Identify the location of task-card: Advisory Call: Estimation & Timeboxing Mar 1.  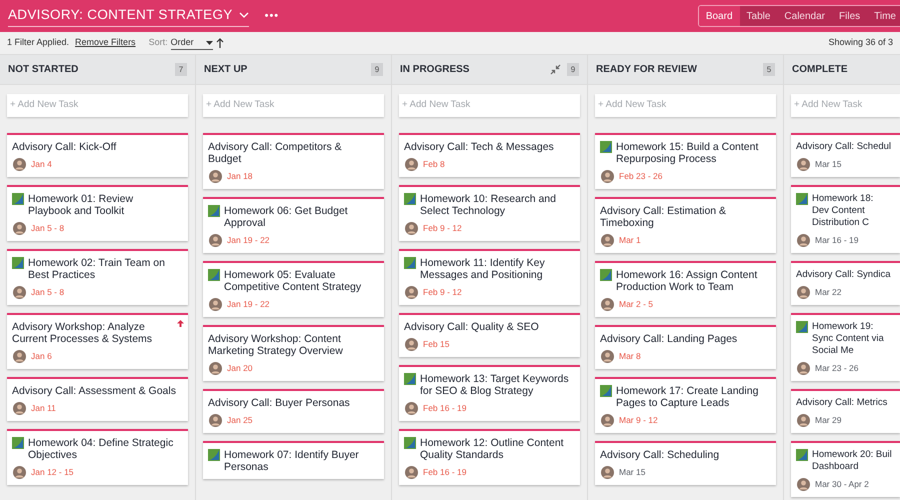
(685, 225).